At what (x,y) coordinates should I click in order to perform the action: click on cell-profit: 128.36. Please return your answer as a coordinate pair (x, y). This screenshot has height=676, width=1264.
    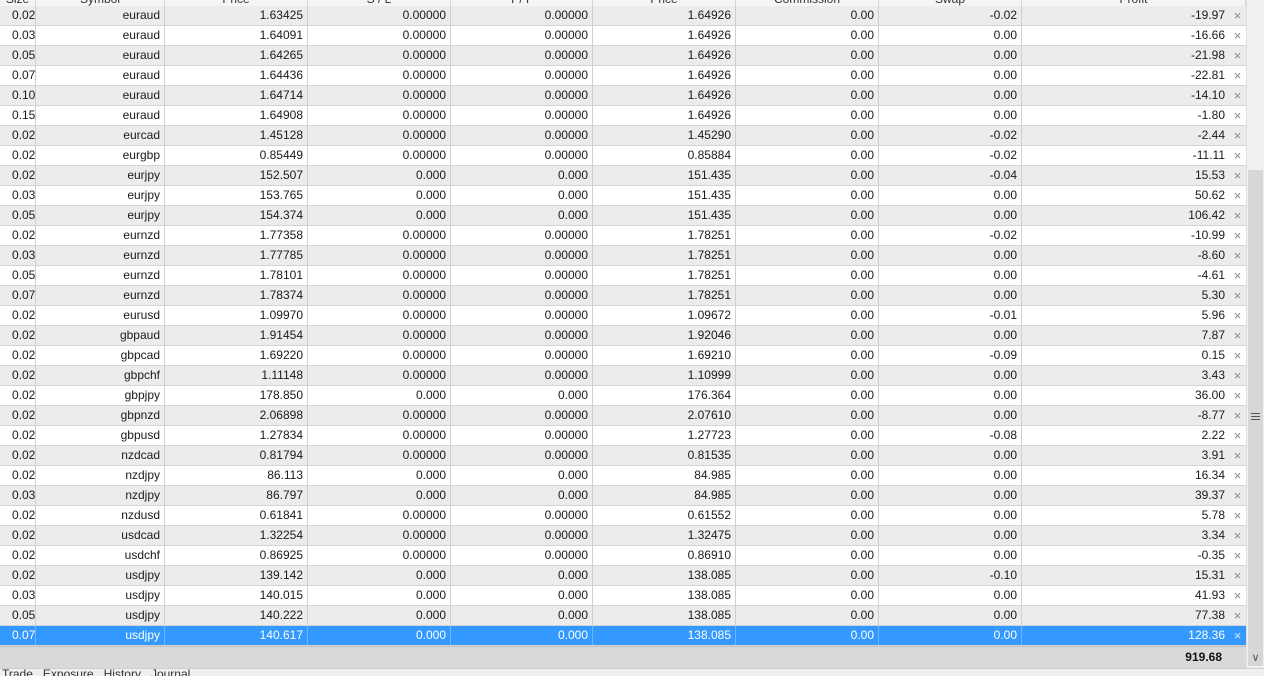
    Looking at the image, I should click on (1206, 635).